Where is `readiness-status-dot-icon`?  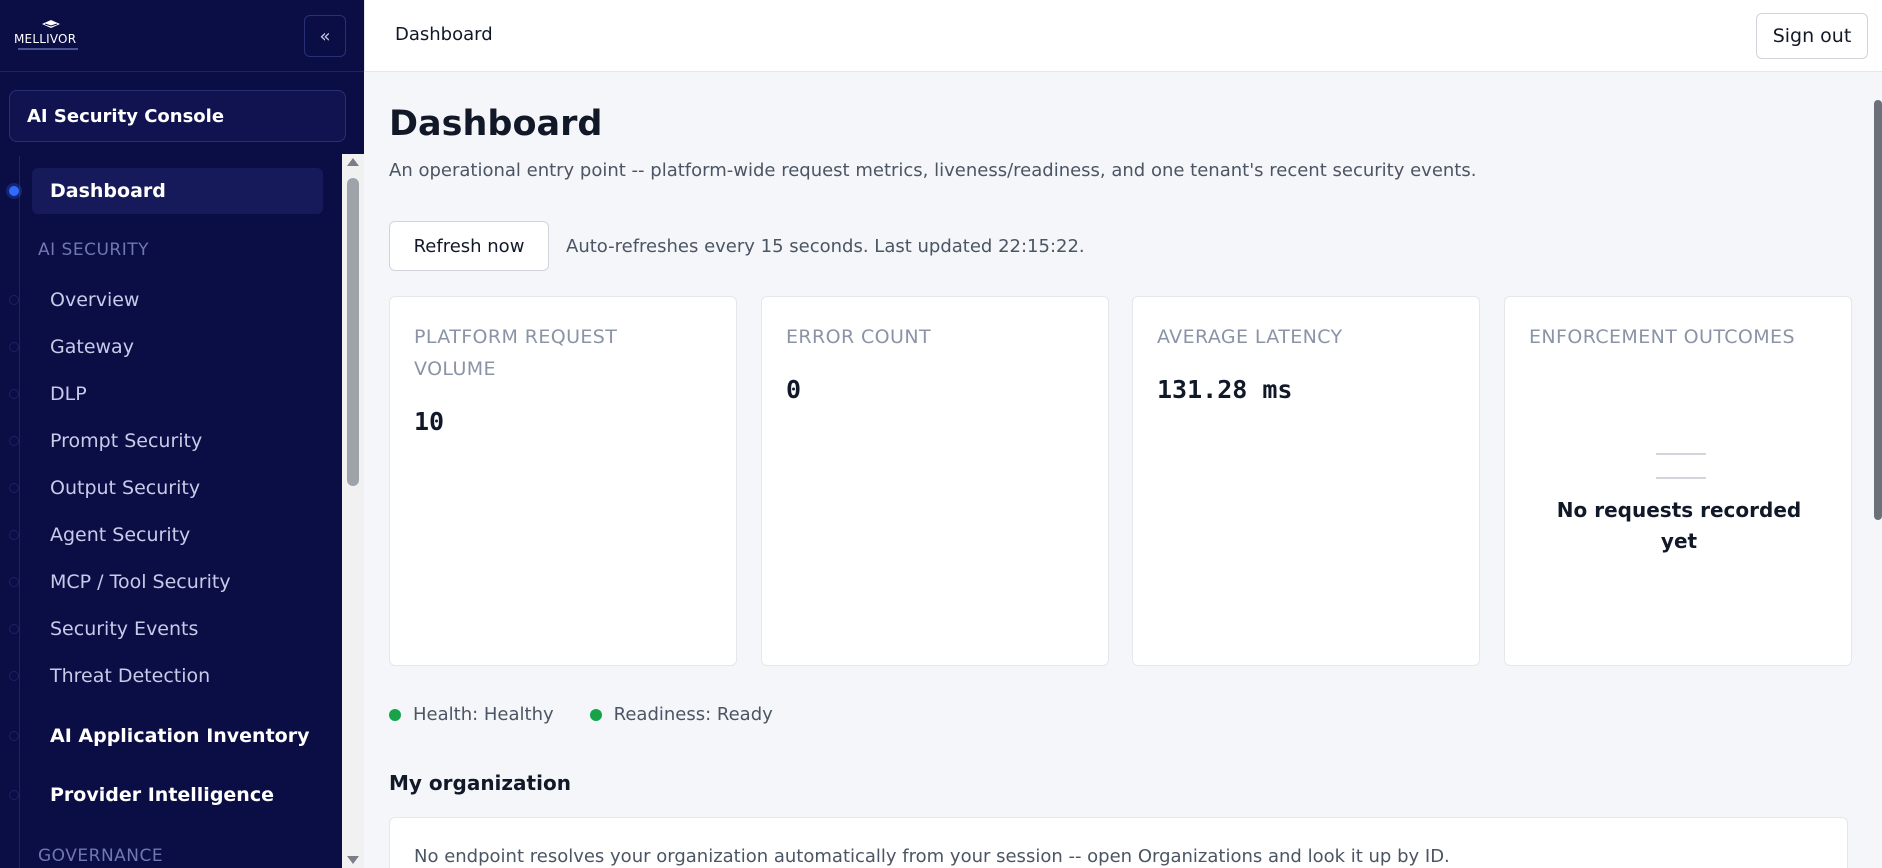 readiness-status-dot-icon is located at coordinates (595, 714).